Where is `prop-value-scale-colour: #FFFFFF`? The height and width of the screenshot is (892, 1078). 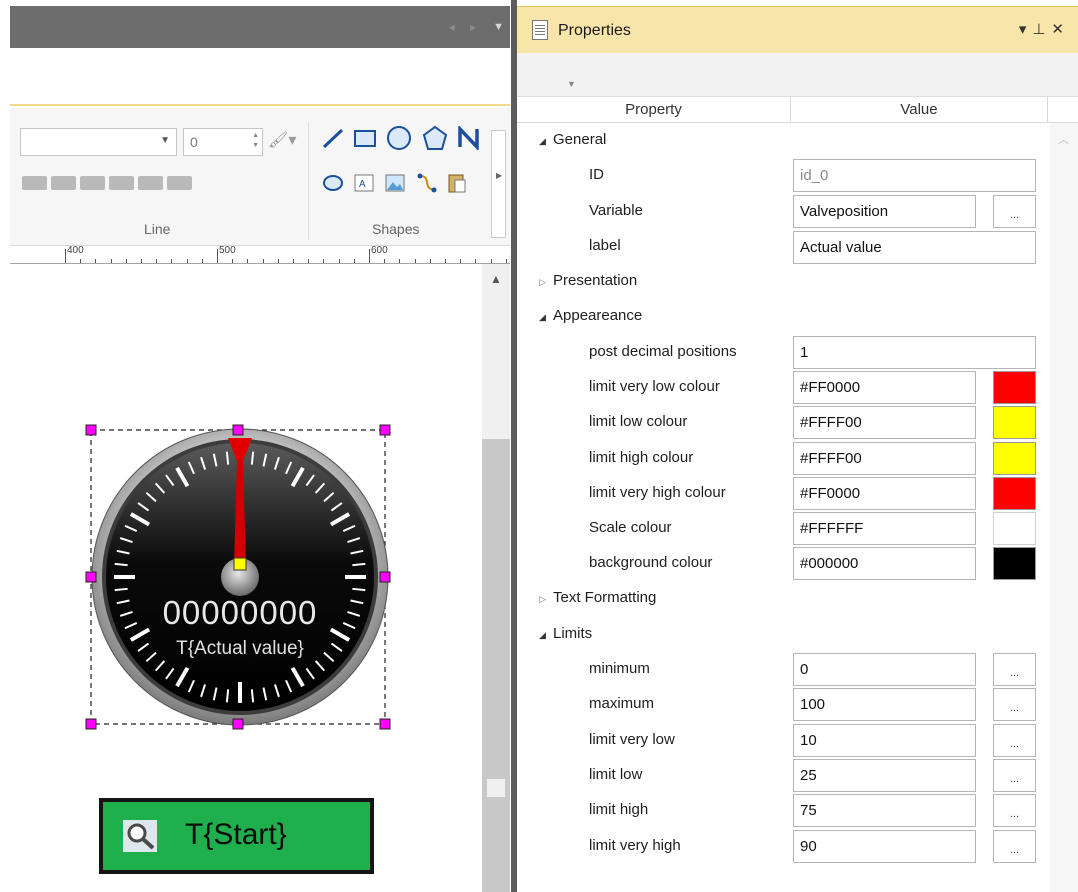 prop-value-scale-colour: #FFFFFF is located at coordinates (884, 528).